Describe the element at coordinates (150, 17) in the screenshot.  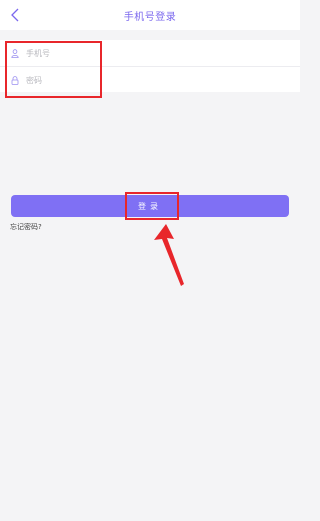
I see `page-title: 手机号登录` at that location.